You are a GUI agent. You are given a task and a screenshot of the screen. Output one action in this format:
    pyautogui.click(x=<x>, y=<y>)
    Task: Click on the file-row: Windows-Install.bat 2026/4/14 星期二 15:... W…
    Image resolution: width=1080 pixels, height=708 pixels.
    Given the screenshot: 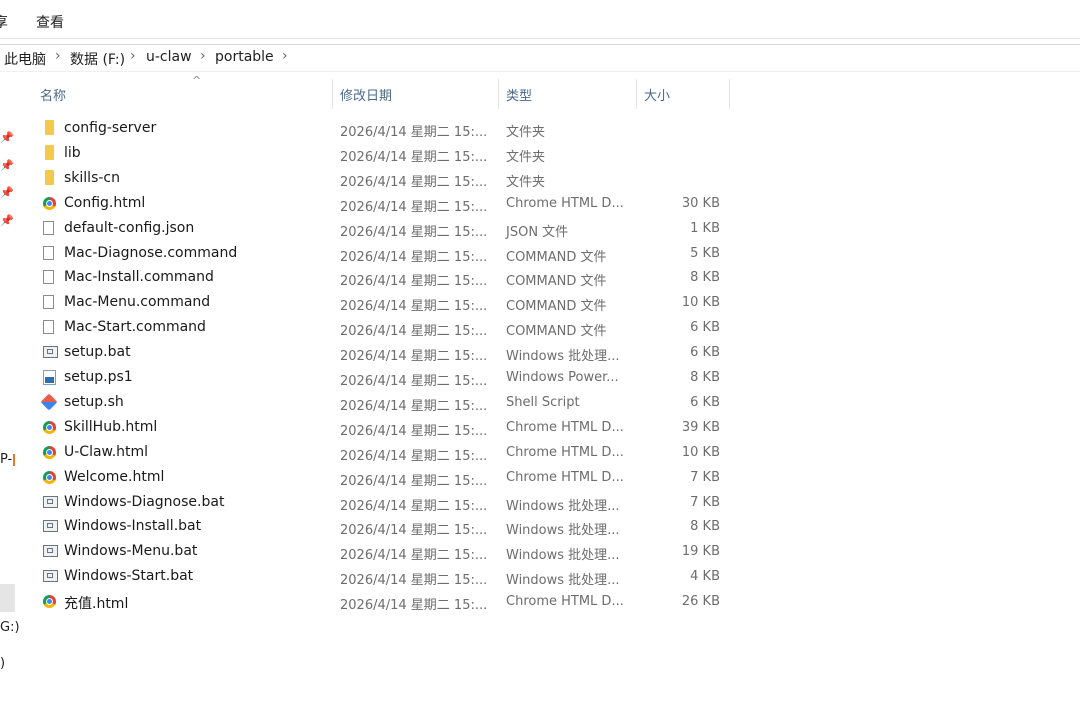 What is the action you would take?
    pyautogui.click(x=370, y=526)
    